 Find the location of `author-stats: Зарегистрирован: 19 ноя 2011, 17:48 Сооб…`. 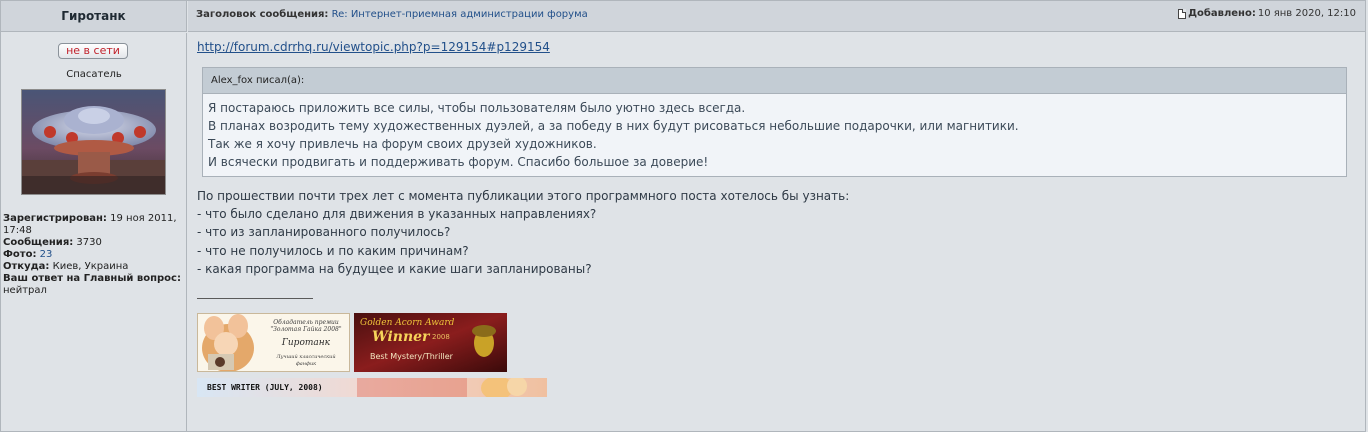

author-stats: Зарегистрирован: 19 ноя 2011, 17:48 Сооб… is located at coordinates (94, 255).